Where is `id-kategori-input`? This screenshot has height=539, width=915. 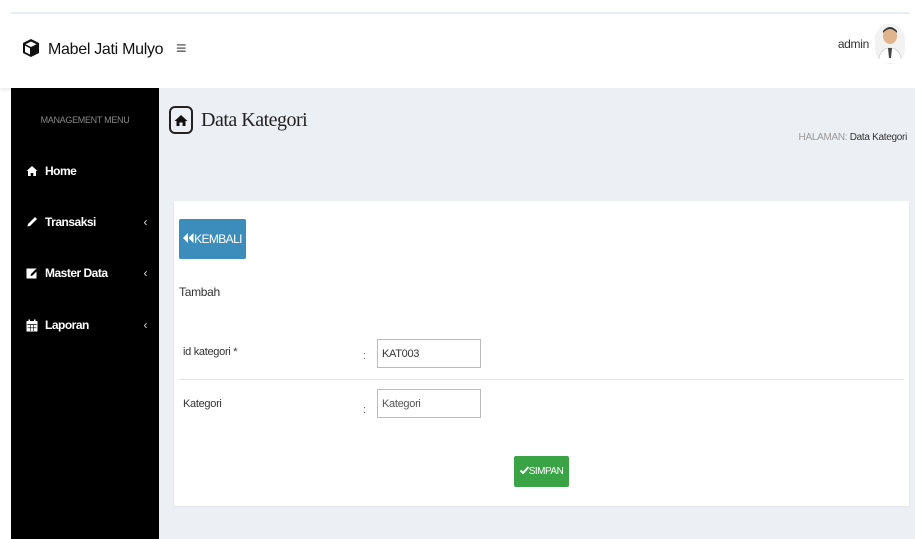
id-kategori-input is located at coordinates (429, 353).